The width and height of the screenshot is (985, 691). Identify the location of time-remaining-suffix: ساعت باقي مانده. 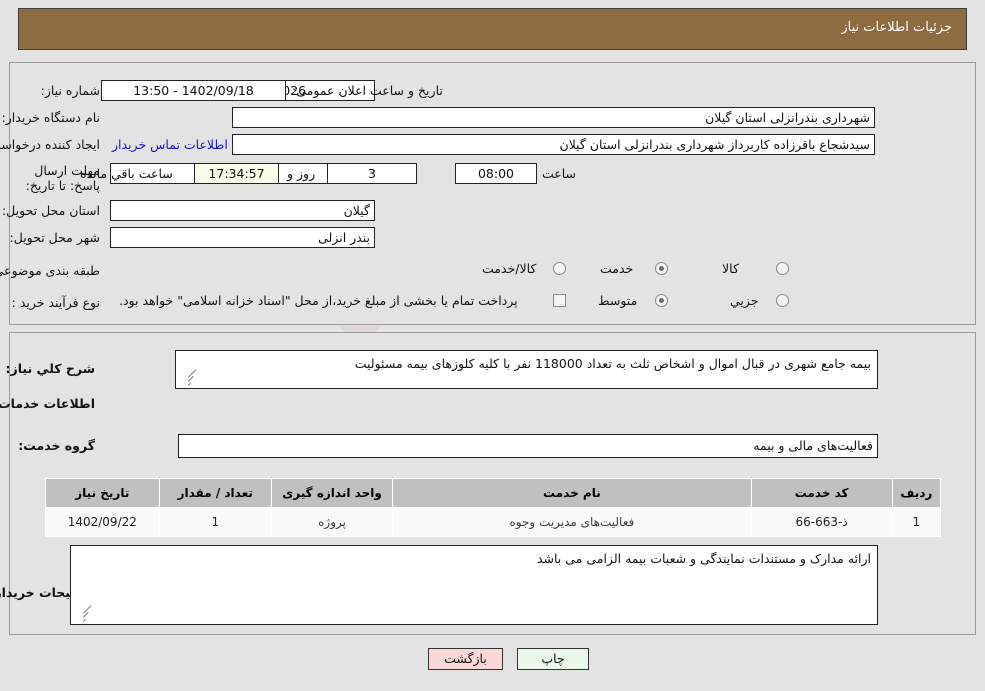
(126, 173).